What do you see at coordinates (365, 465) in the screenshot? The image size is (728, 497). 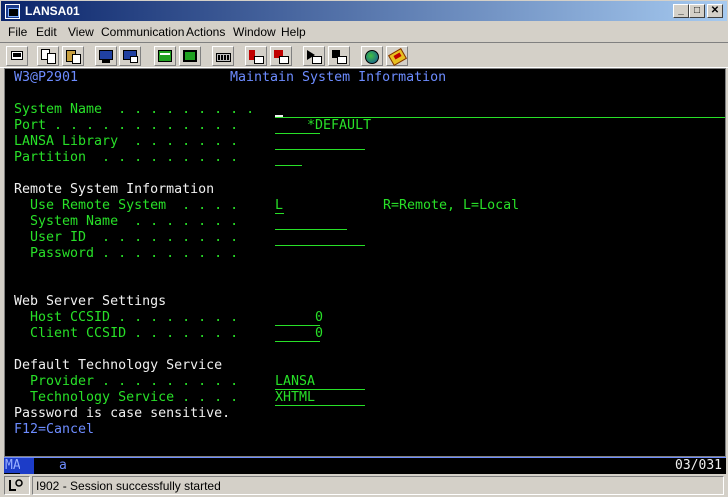 I see `operator-info-area: MA a 03/031` at bounding box center [365, 465].